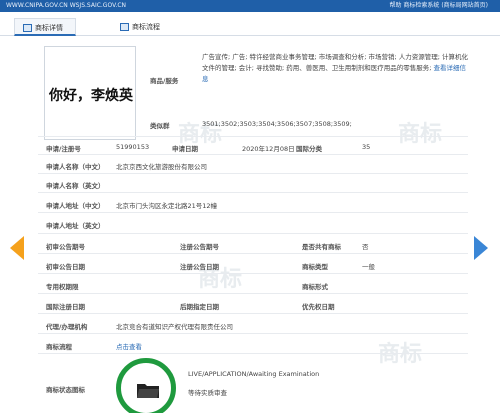 Image resolution: width=500 pixels, height=413 pixels. I want to click on tab-label: 商标流程, so click(146, 27).